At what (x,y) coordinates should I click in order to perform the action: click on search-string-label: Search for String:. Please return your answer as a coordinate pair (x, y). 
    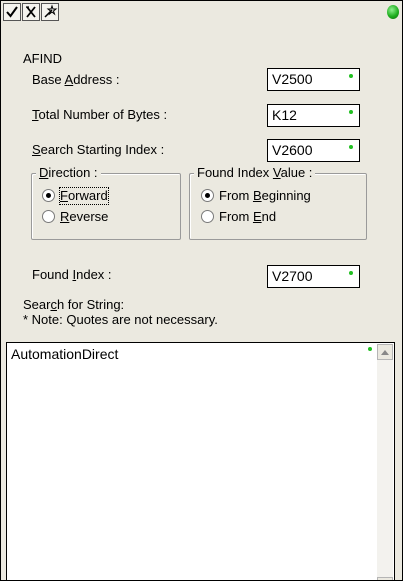
    Looking at the image, I should click on (74, 304).